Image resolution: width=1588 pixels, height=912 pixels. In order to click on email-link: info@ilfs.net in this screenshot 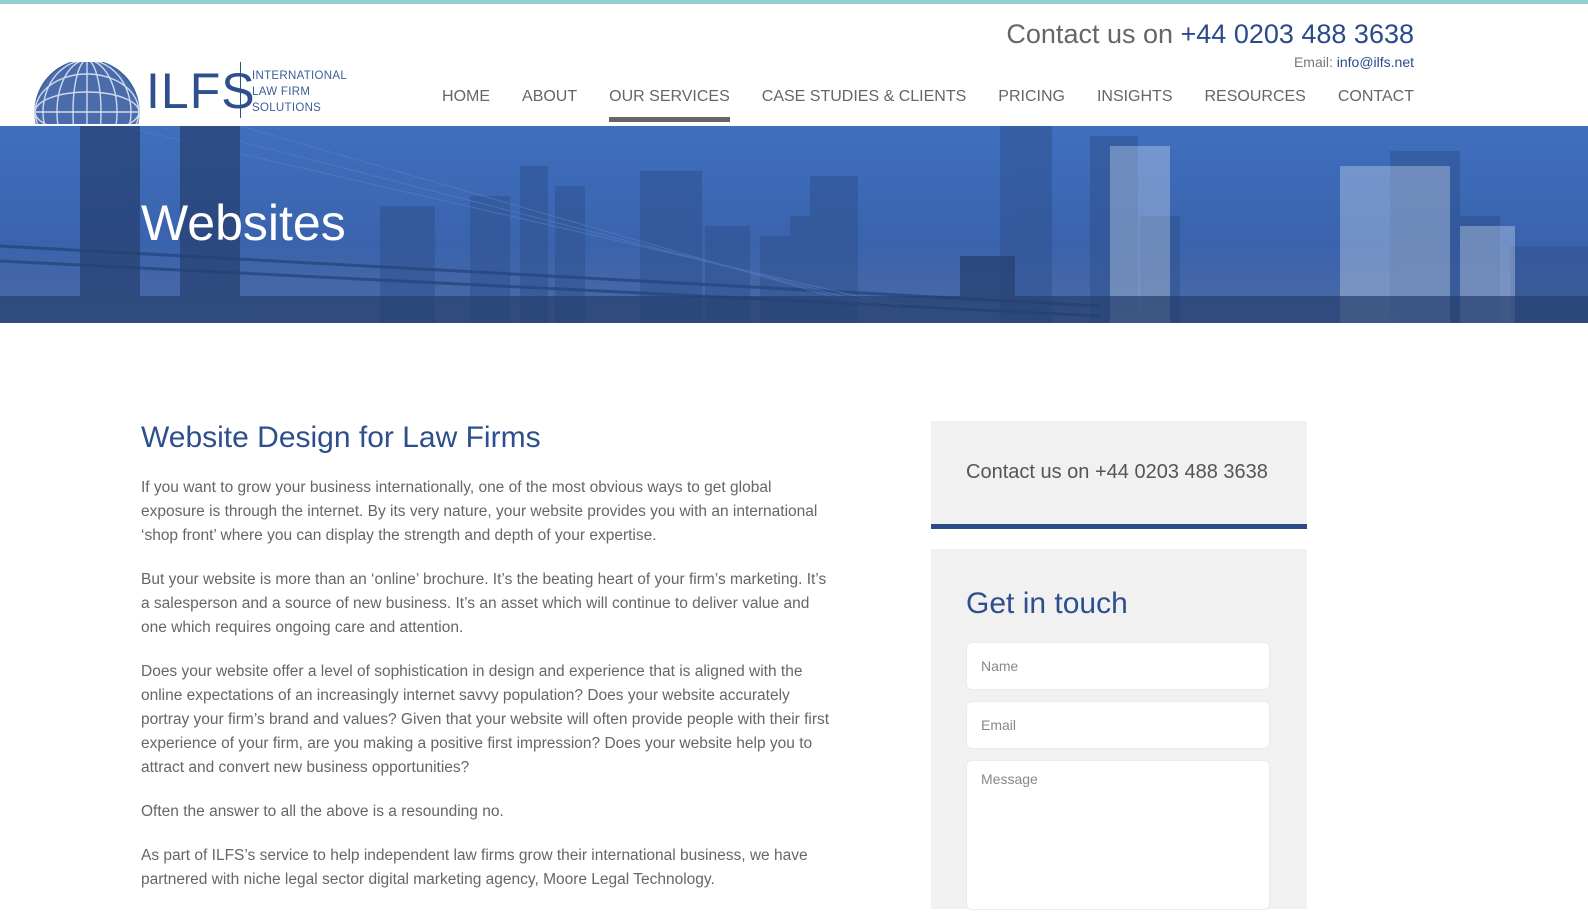, I will do `click(1375, 62)`.